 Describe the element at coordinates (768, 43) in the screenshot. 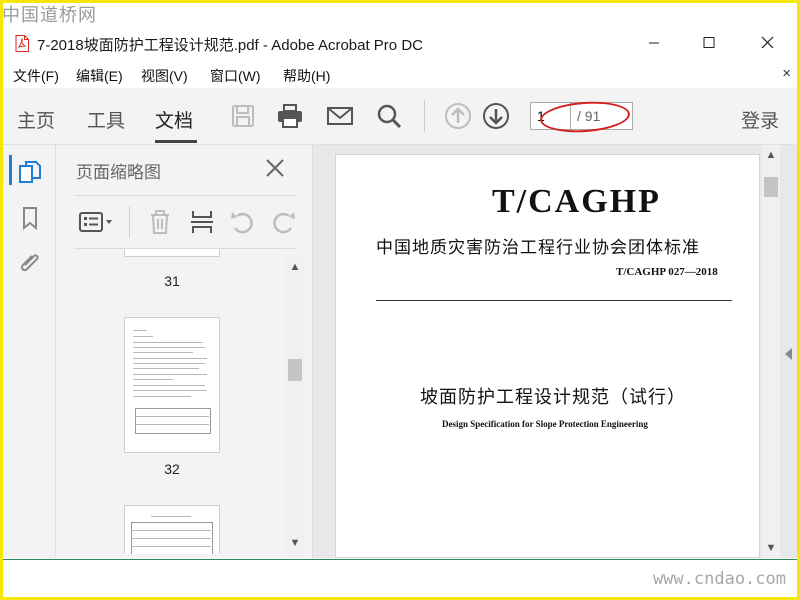

I see `close-window-button` at that location.